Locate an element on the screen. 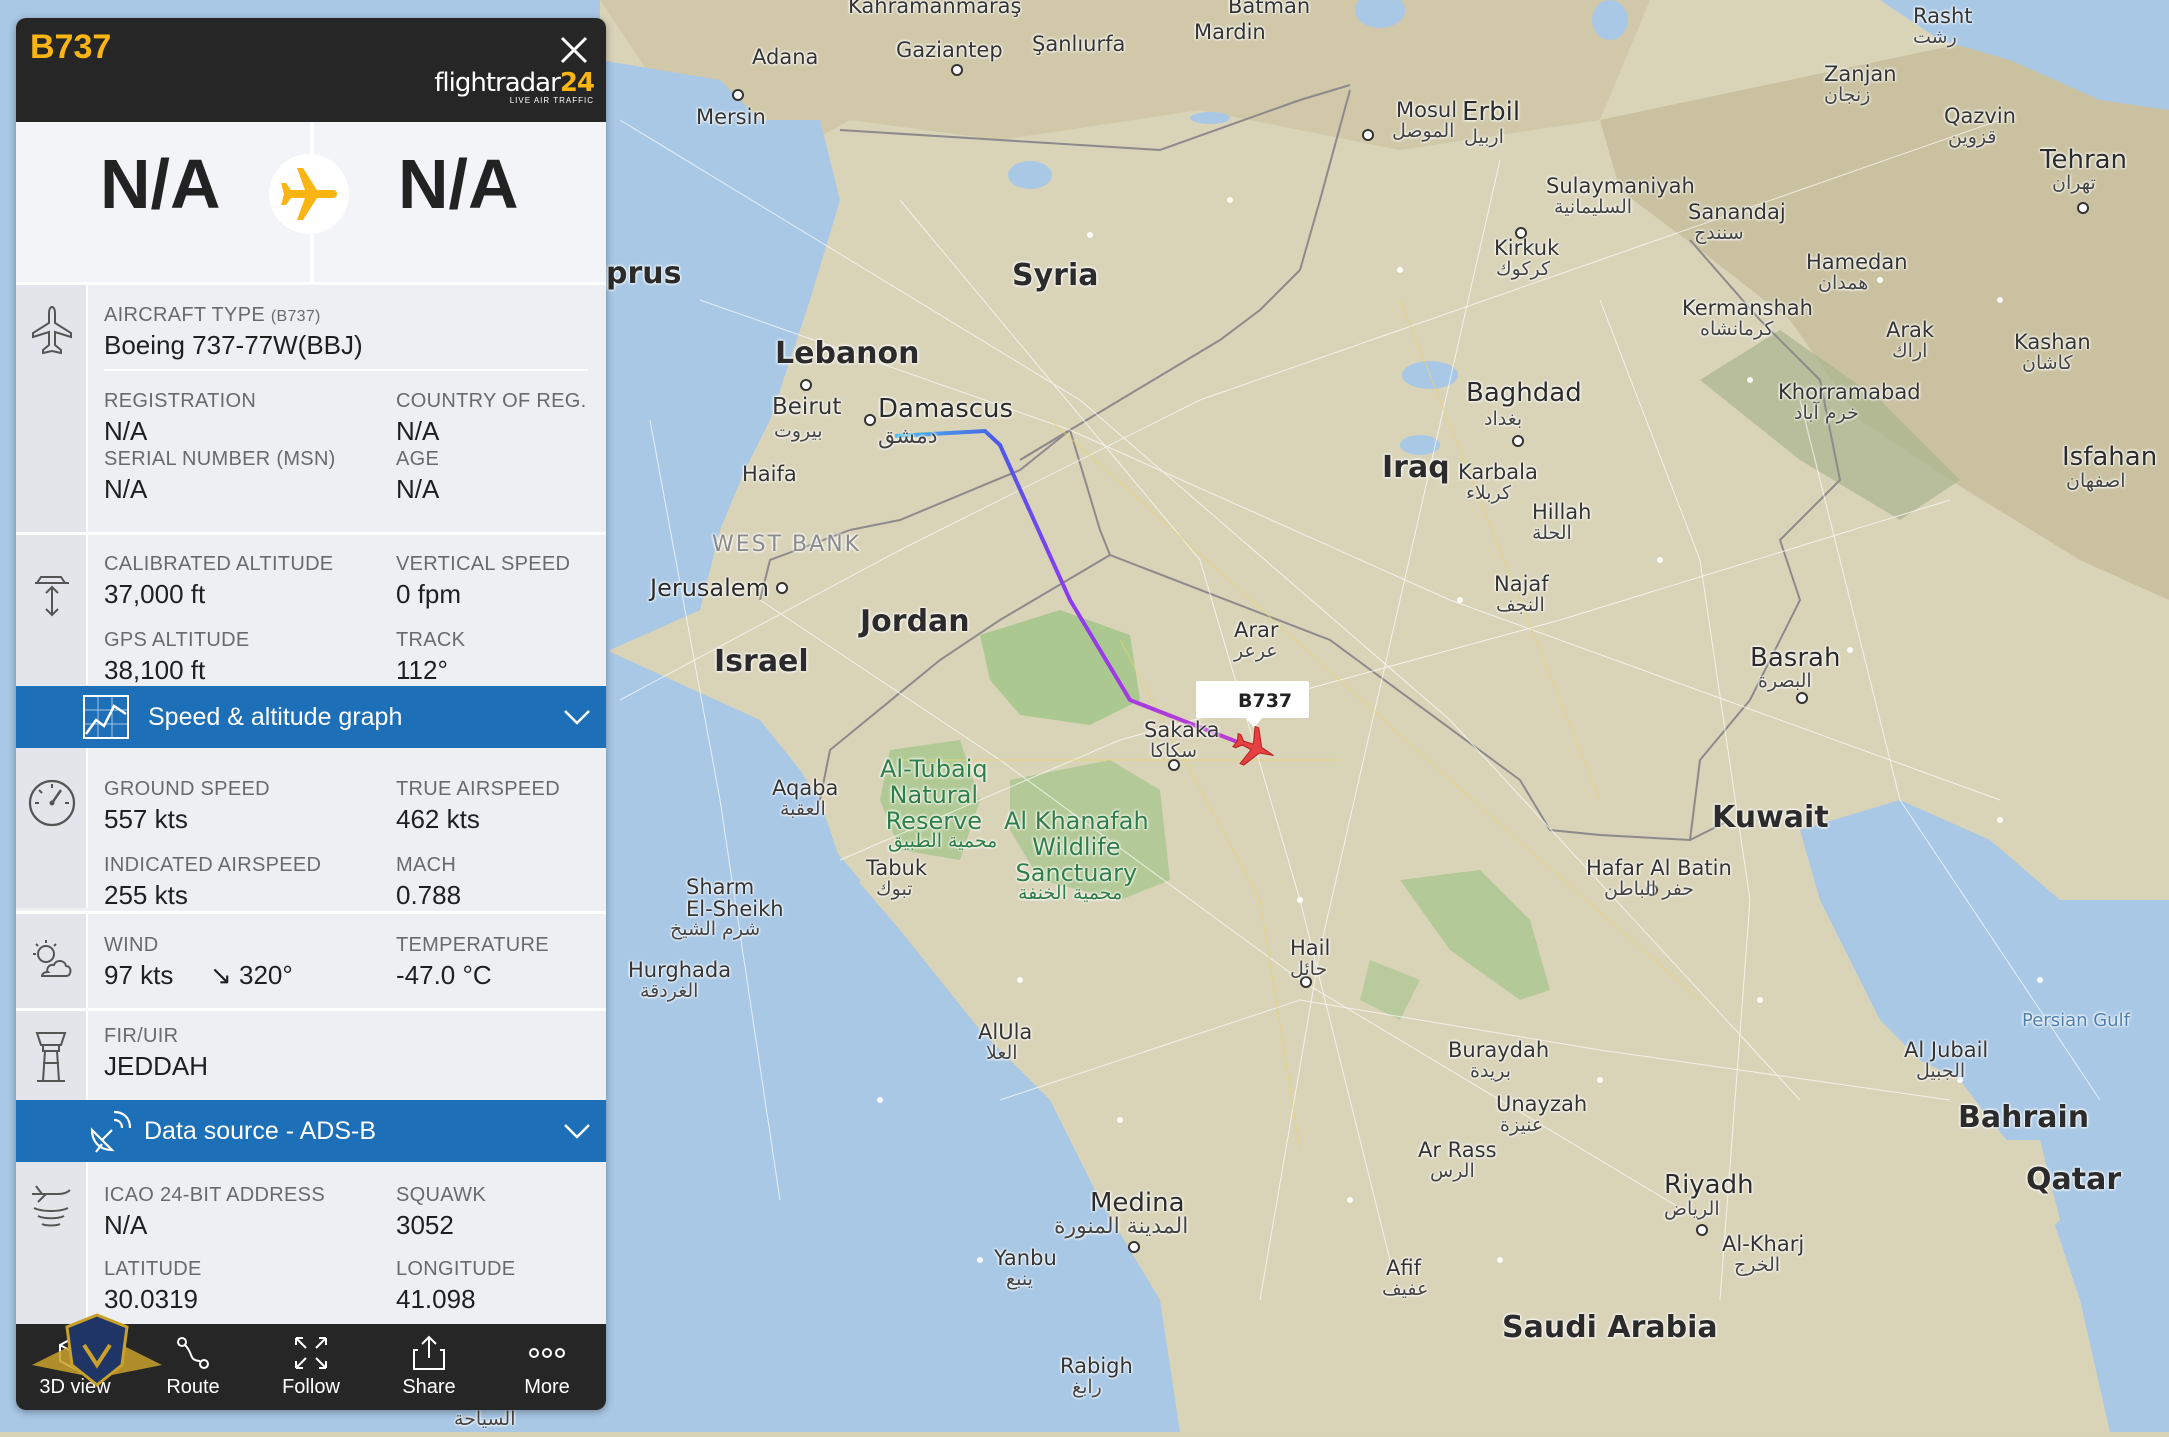  serial-label: SERIAL NUMBER (MSN) is located at coordinates (220, 459).